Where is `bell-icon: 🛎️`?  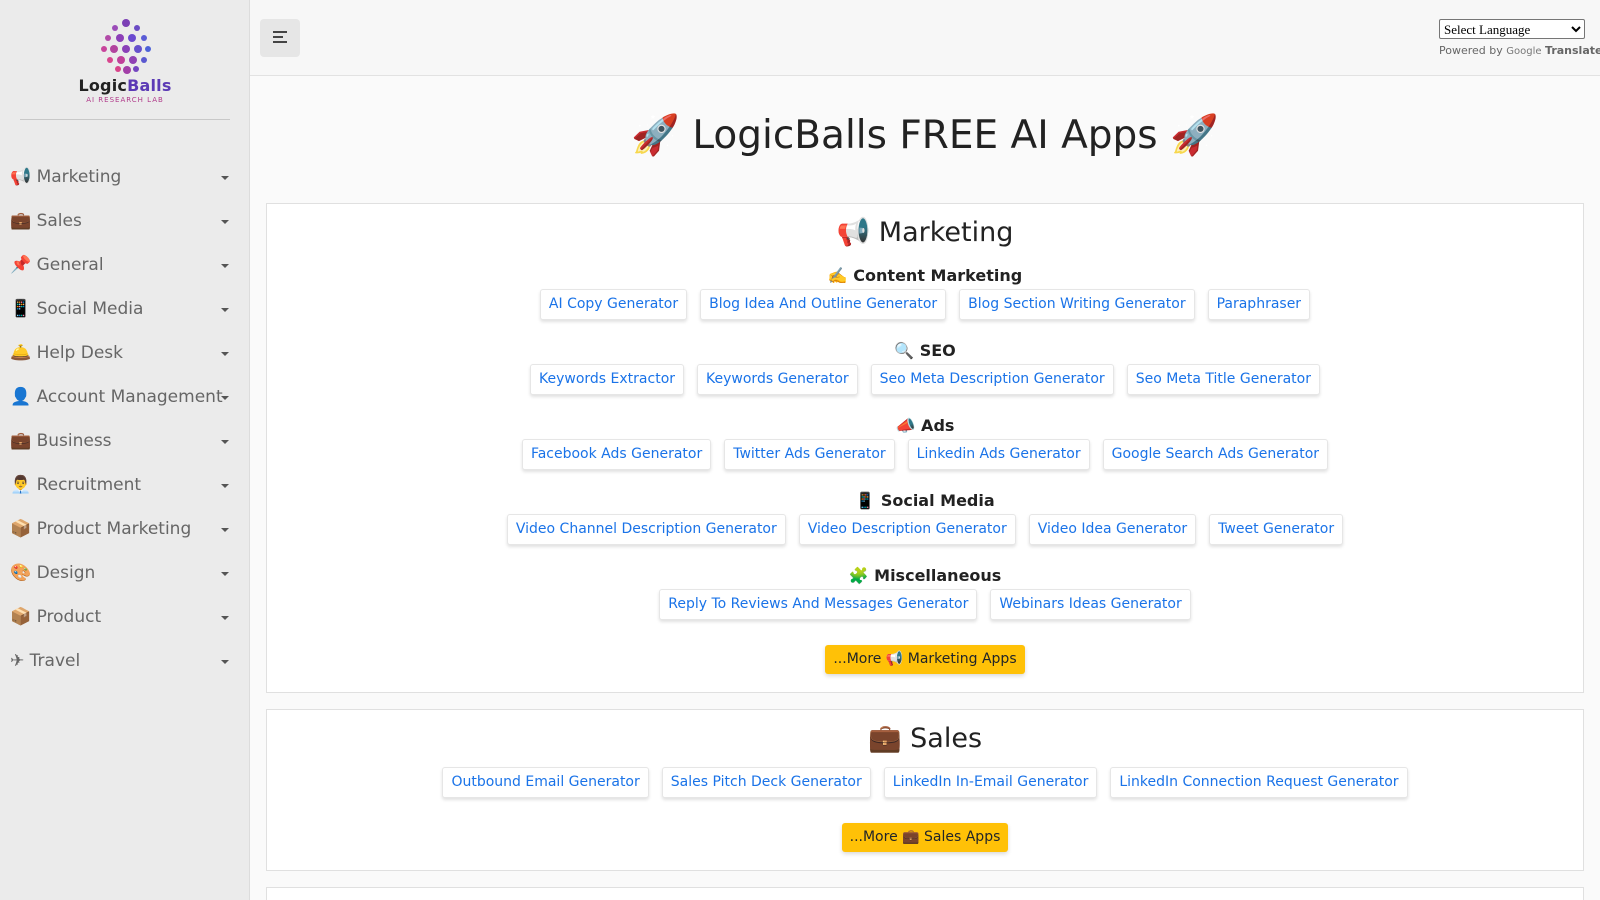 bell-icon: 🛎️ is located at coordinates (21, 353).